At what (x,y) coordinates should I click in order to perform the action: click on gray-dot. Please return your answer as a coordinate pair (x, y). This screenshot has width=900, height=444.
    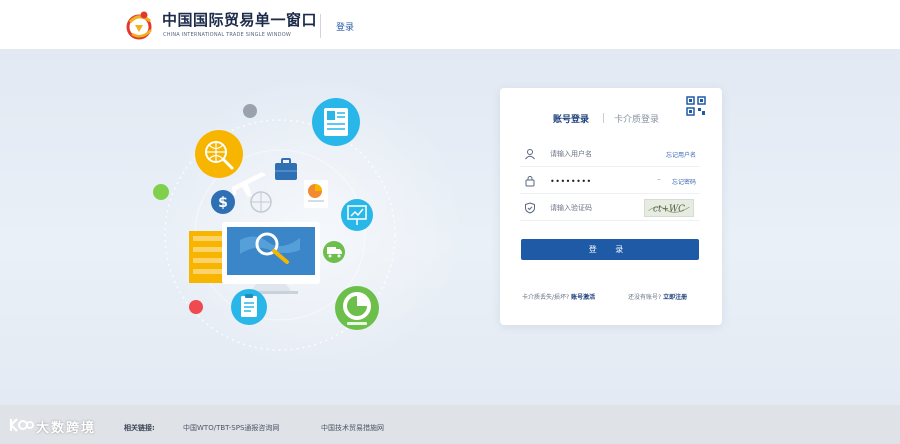
    Looking at the image, I should click on (250, 111).